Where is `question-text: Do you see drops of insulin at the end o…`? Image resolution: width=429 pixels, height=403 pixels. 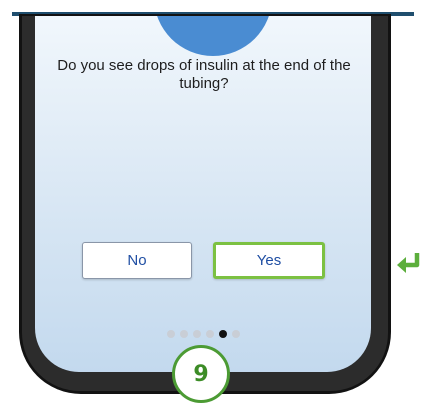
question-text: Do you see drops of insulin at the end o… is located at coordinates (204, 74).